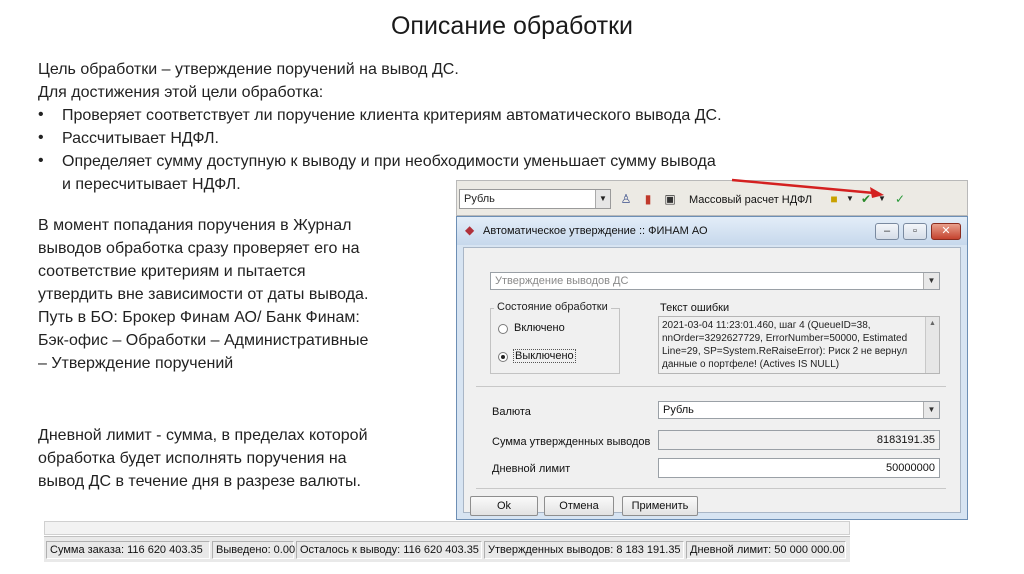 This screenshot has height=574, width=1024. I want to click on cancel-button: Отмена, so click(579, 506).